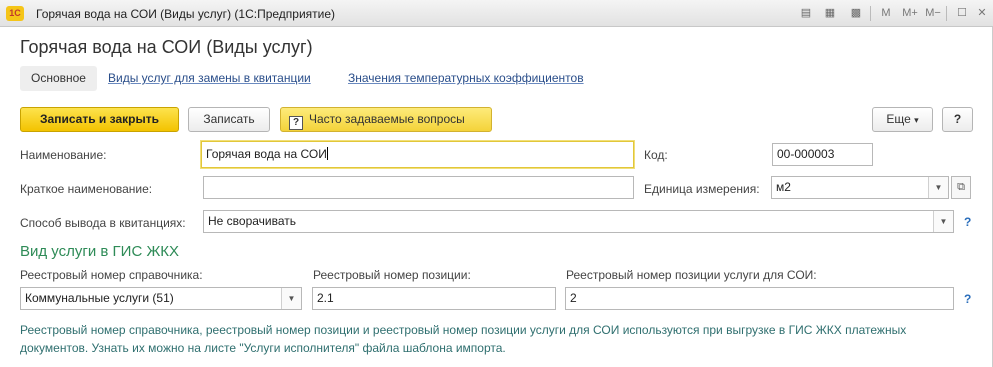  What do you see at coordinates (759, 298) in the screenshot?
I see `registry-pos-soi-field: 2` at bounding box center [759, 298].